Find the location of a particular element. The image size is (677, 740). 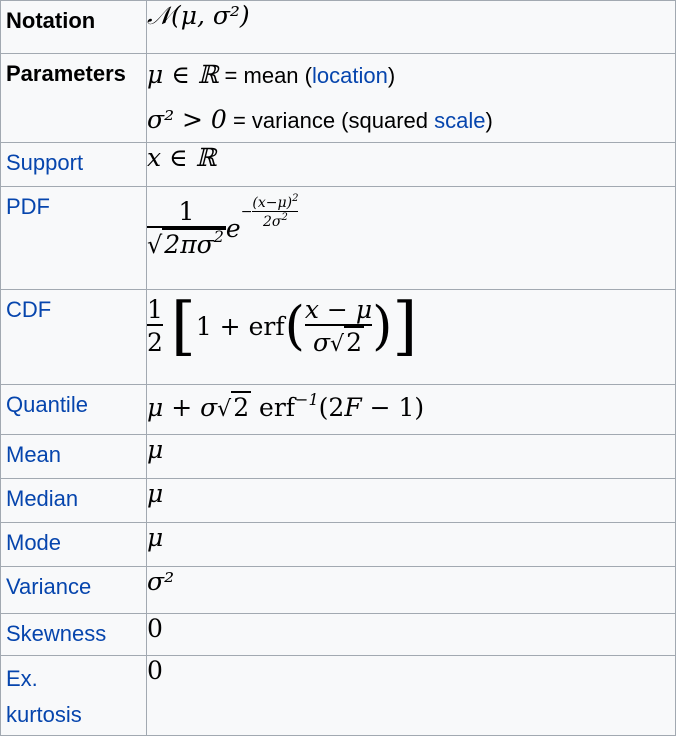

pdf-formula: 1 √2πσ2 e − (x−μ)2 2σ2 is located at coordinates (411, 238).